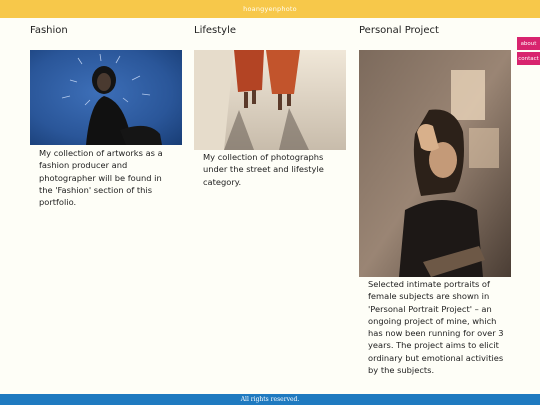  What do you see at coordinates (49, 30) in the screenshot?
I see `fashion-title: Fashion` at bounding box center [49, 30].